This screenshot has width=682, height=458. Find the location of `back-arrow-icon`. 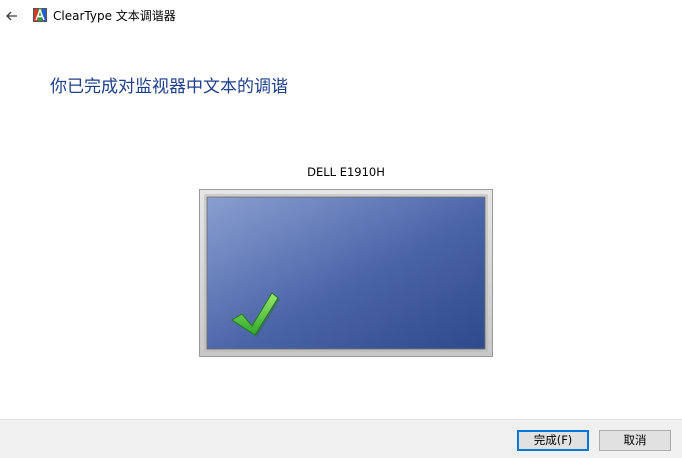

back-arrow-icon is located at coordinates (12, 16).